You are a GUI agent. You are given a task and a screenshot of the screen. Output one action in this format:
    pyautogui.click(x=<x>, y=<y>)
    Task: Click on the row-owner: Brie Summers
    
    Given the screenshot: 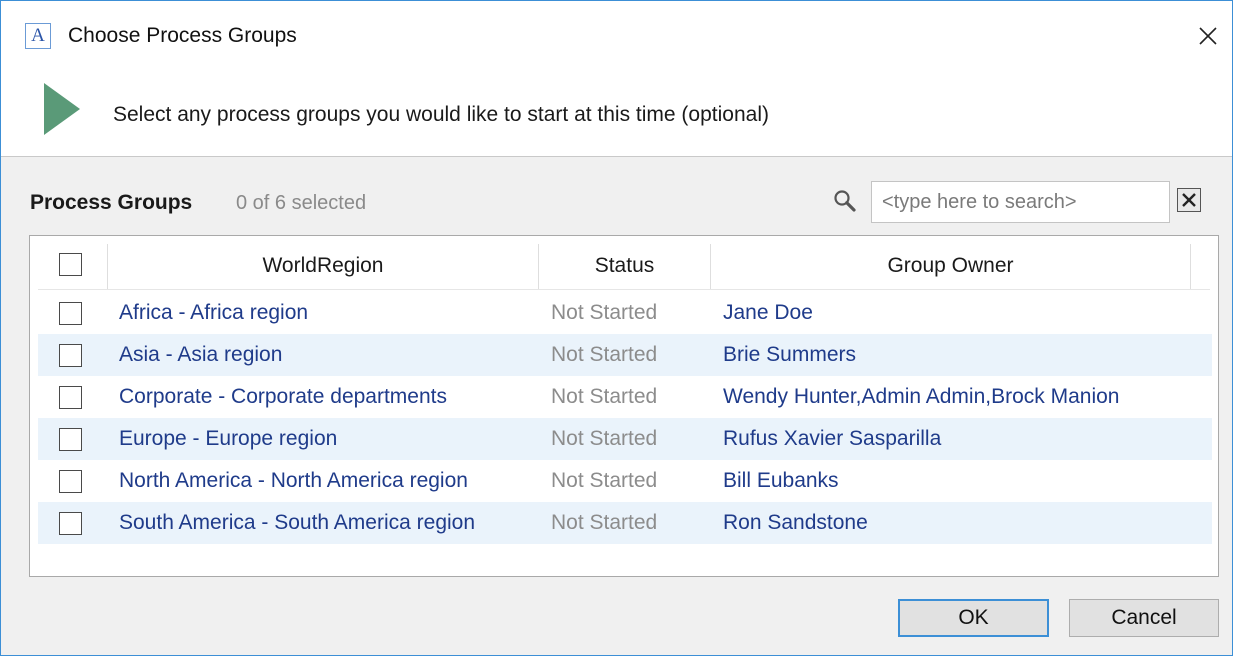 What is the action you would take?
    pyautogui.click(x=790, y=354)
    